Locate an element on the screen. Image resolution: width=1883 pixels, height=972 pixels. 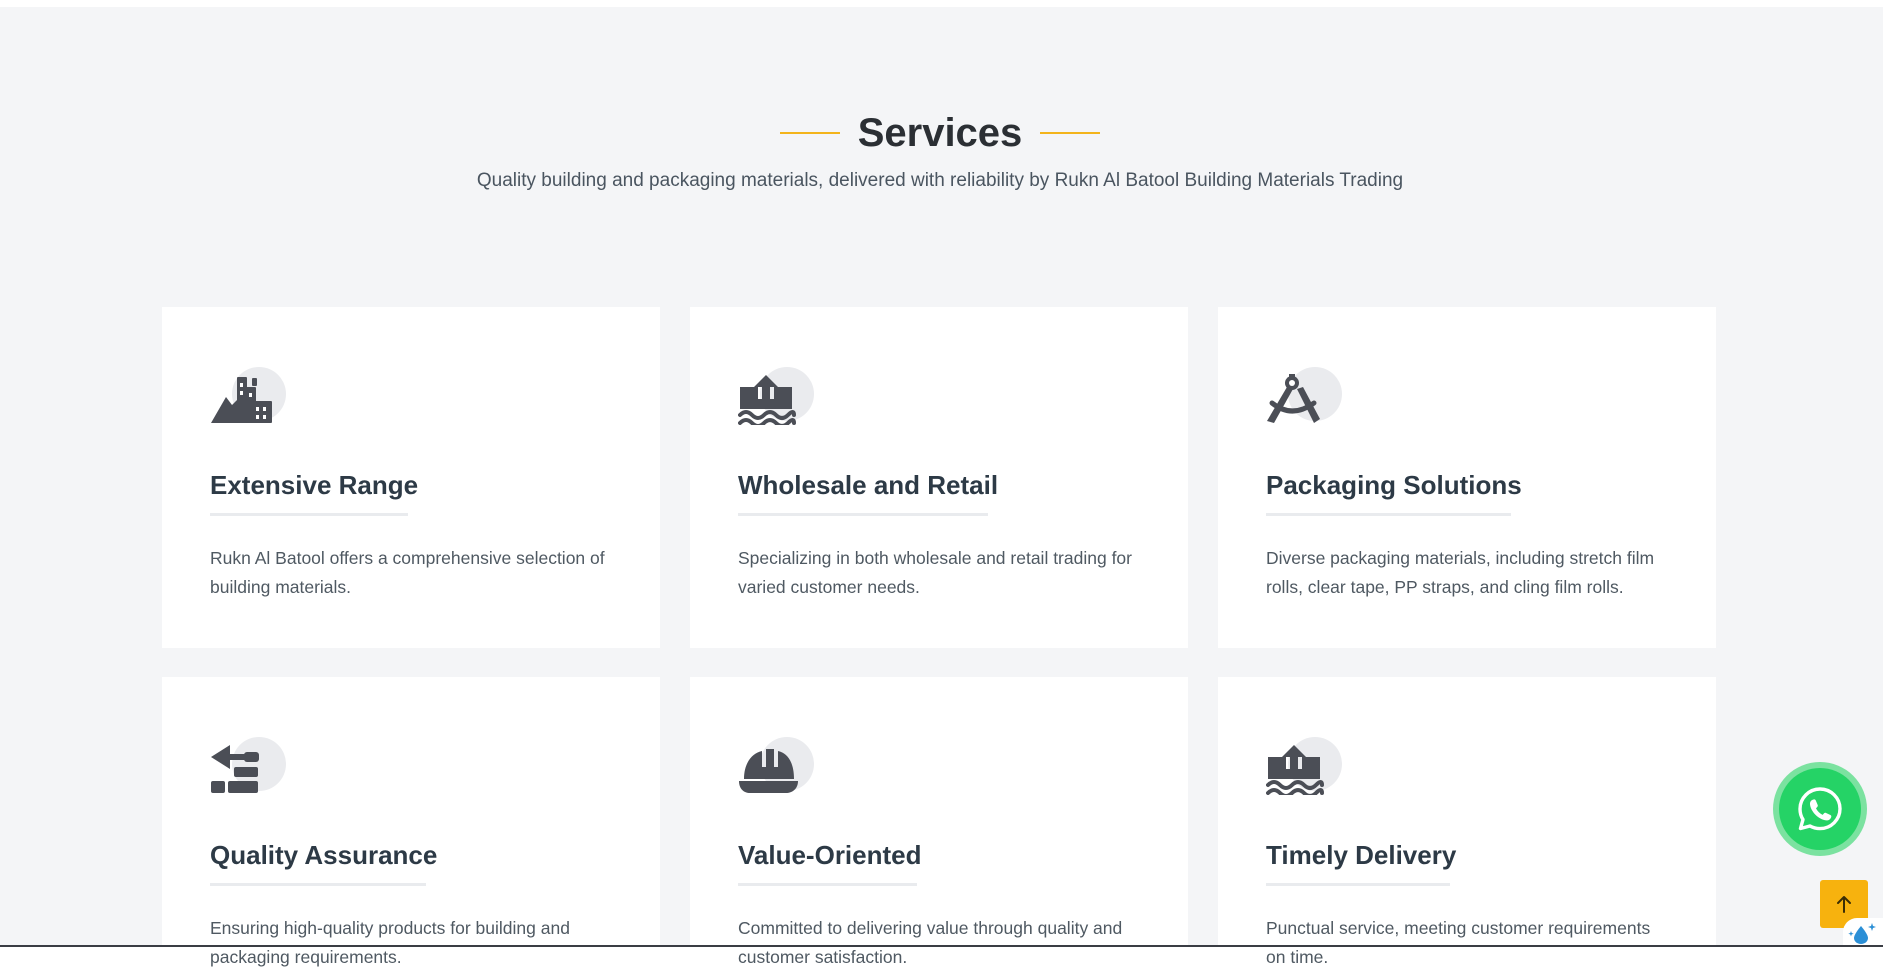
title-decor-line-left is located at coordinates (809, 133).